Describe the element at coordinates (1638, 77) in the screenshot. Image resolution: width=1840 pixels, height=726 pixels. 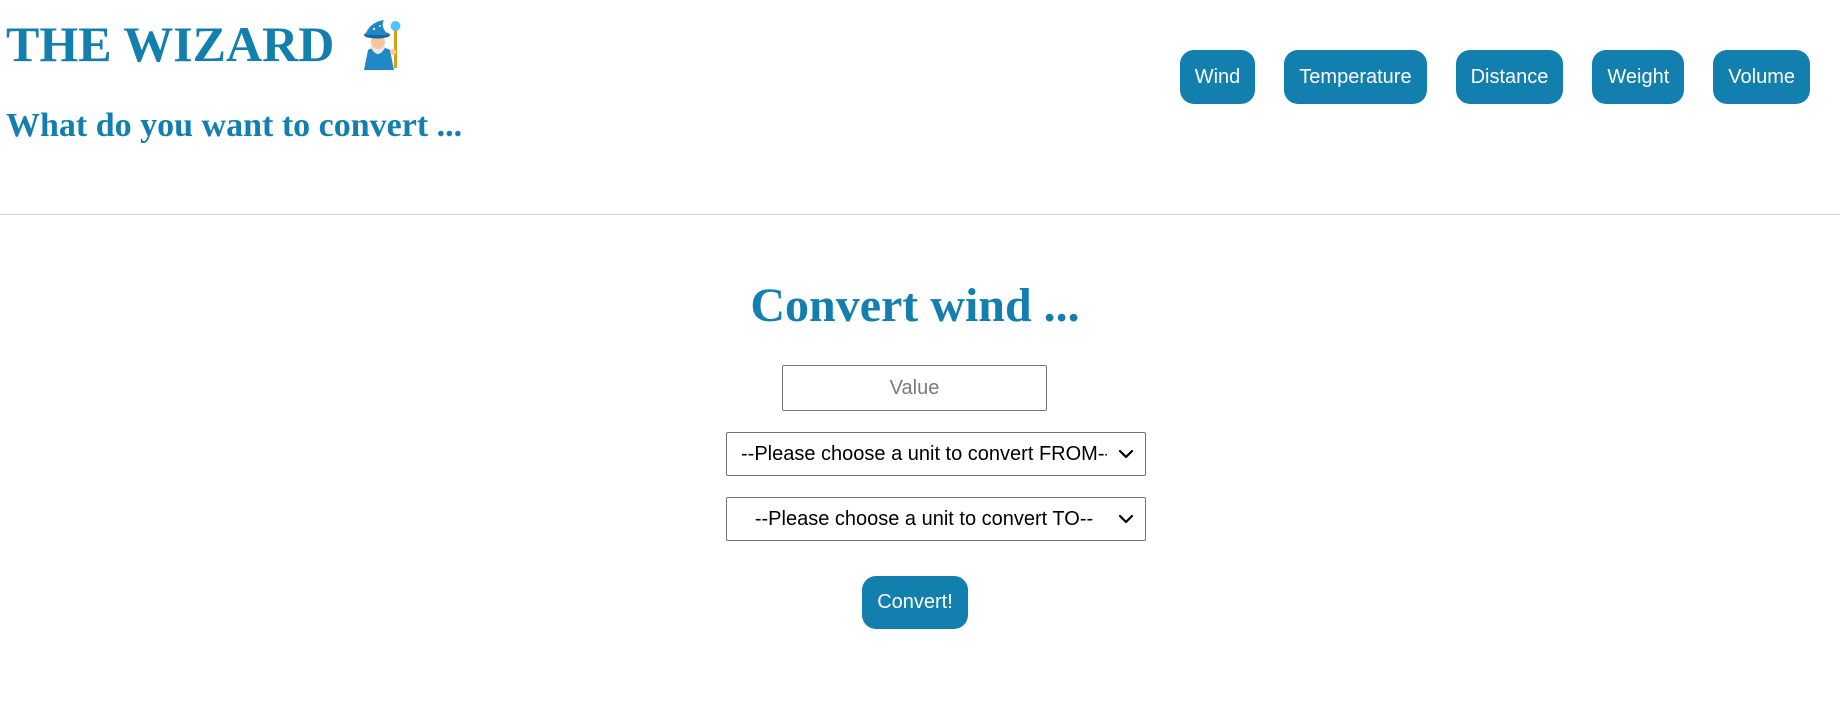
I see `nav-weight-button: Weight` at that location.